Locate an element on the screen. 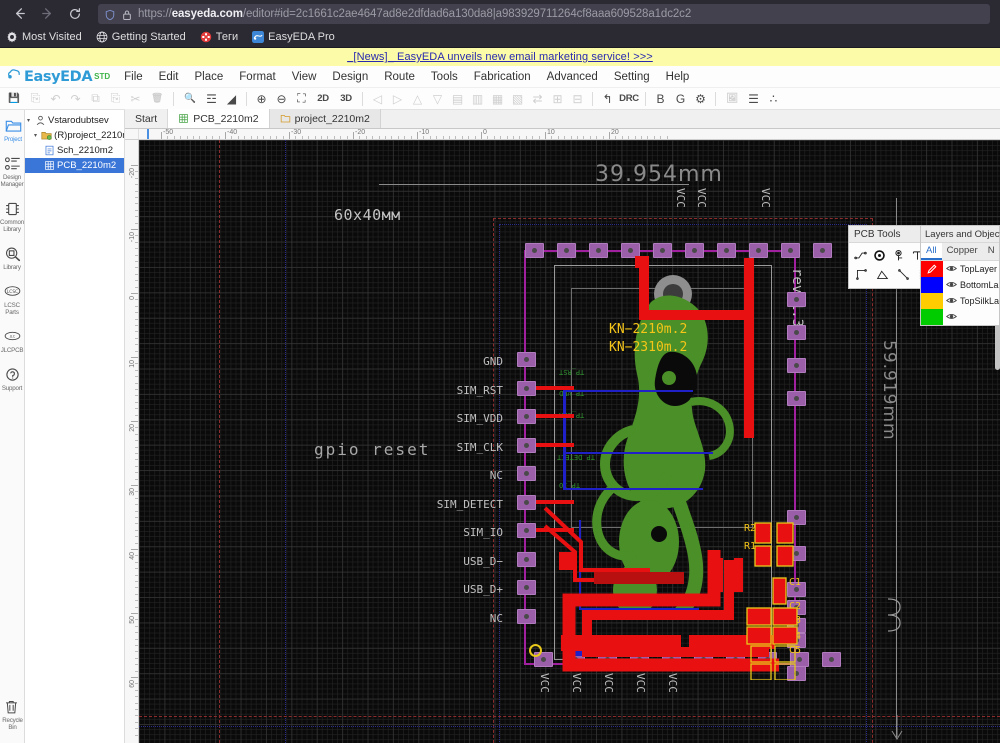 The height and width of the screenshot is (743, 1000). zoom-out-icon: ⊖ is located at coordinates (281, 99).